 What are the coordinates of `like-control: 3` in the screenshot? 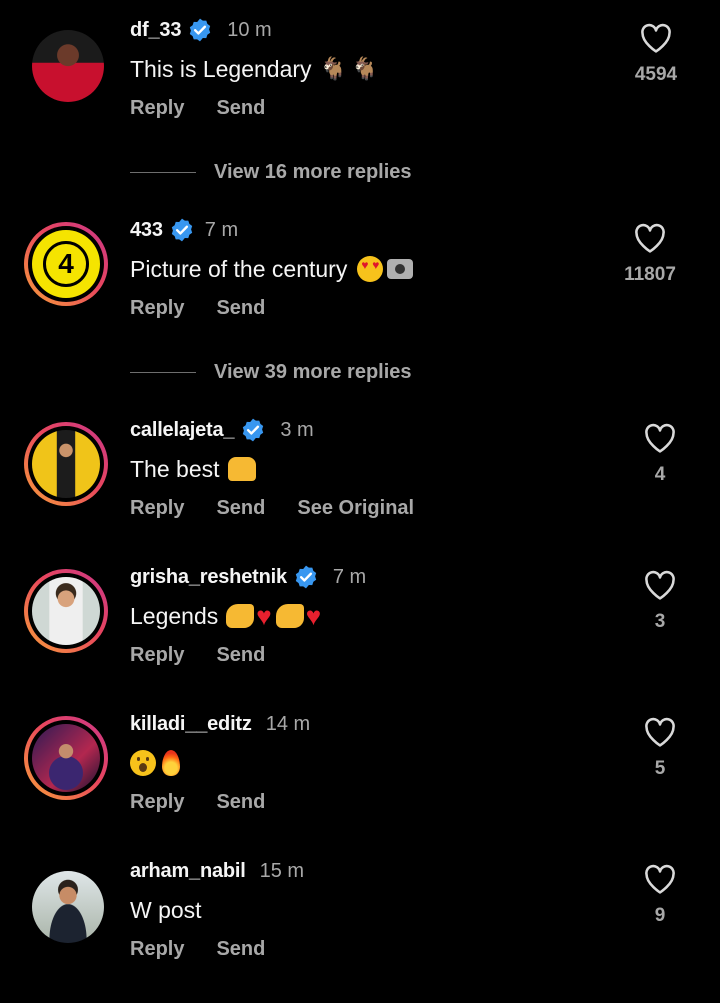 It's located at (660, 601).